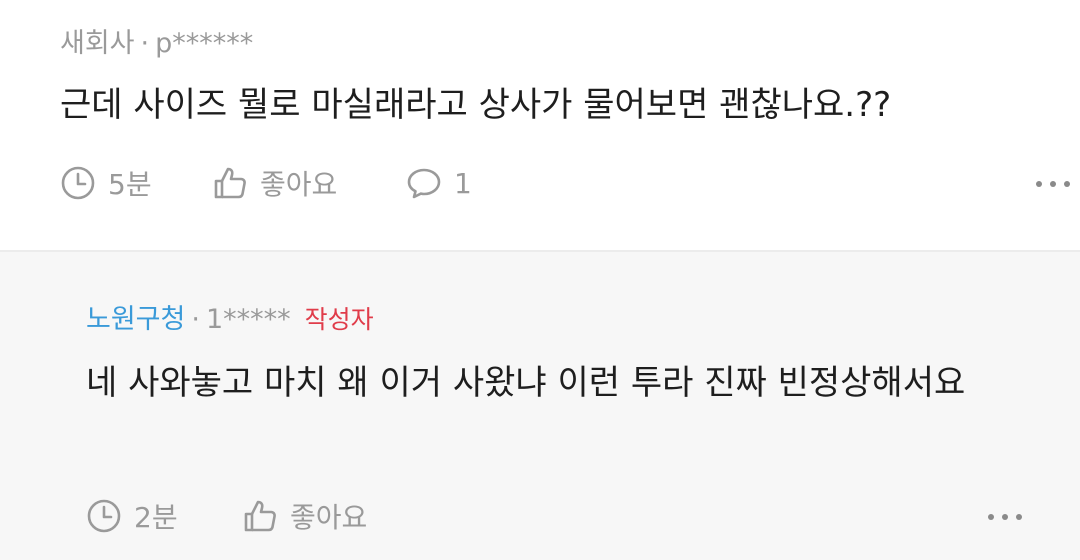 The width and height of the screenshot is (1080, 560). Describe the element at coordinates (463, 183) in the screenshot. I see `reply-count: 1` at that location.